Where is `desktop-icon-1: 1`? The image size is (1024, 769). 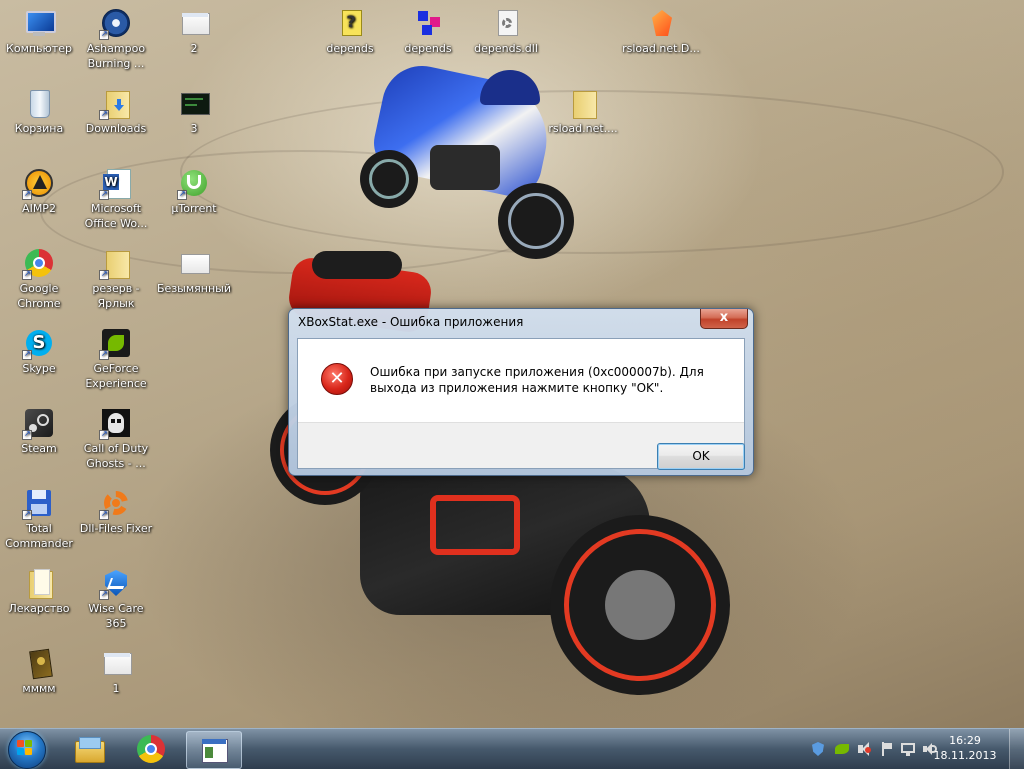
desktop-icon-1: 1 is located at coordinates (116, 671).